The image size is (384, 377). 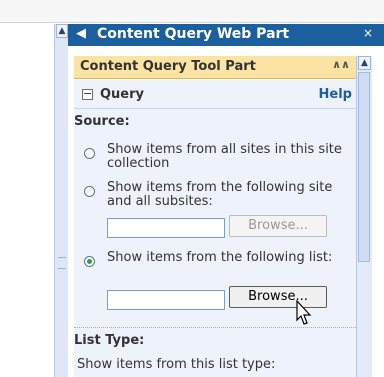 What do you see at coordinates (89, 191) in the screenshot?
I see `source-option-site-radio` at bounding box center [89, 191].